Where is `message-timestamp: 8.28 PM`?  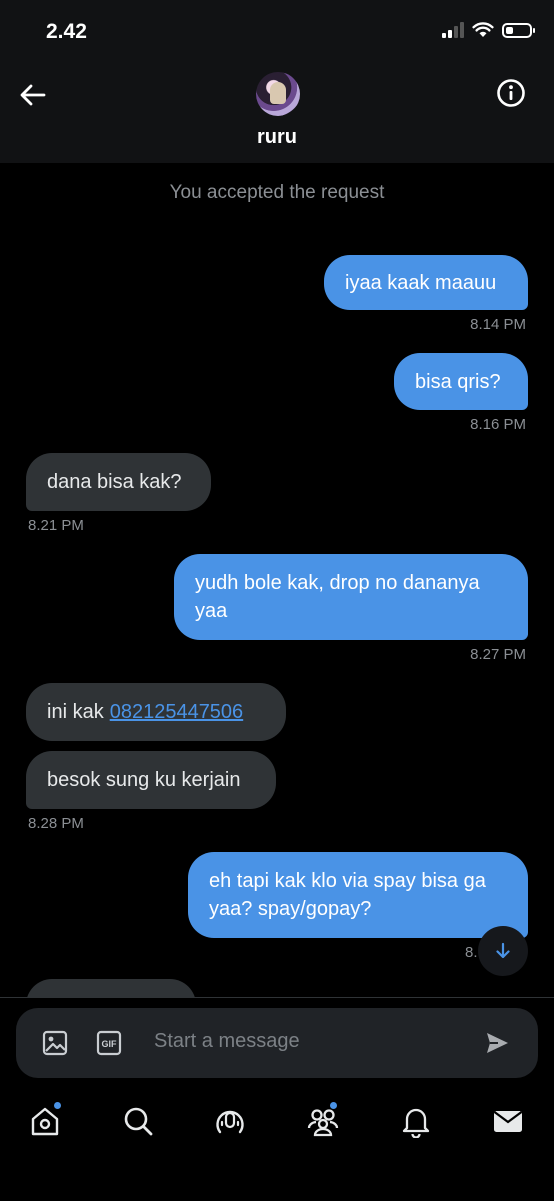
message-timestamp: 8.28 PM is located at coordinates (56, 823).